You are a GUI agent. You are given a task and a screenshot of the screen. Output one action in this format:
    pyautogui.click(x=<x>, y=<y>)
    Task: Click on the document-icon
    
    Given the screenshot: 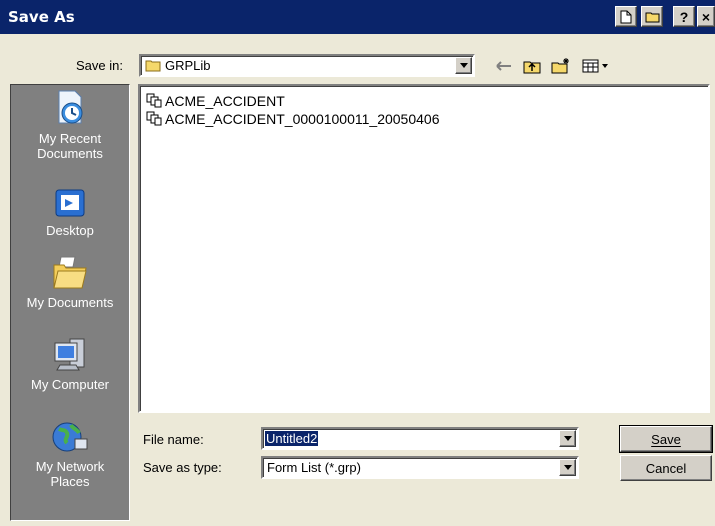 What is the action you would take?
    pyautogui.click(x=626, y=16)
    